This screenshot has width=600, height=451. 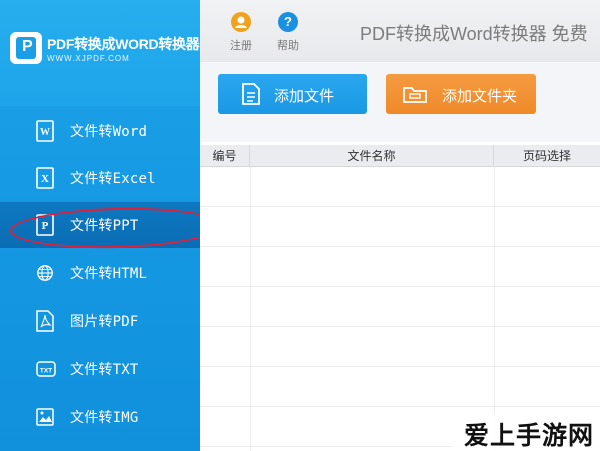 What do you see at coordinates (104, 226) in the screenshot?
I see `sidebar-item-label: 文件转PPT` at bounding box center [104, 226].